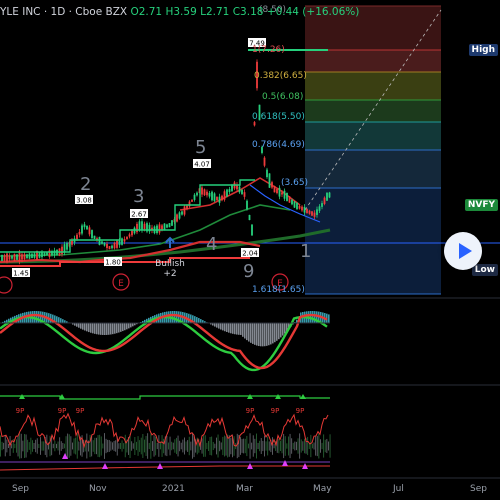 Image resolution: width=500 pixels, height=500 pixels. I want to click on bullish-label: Bullish, so click(170, 264).